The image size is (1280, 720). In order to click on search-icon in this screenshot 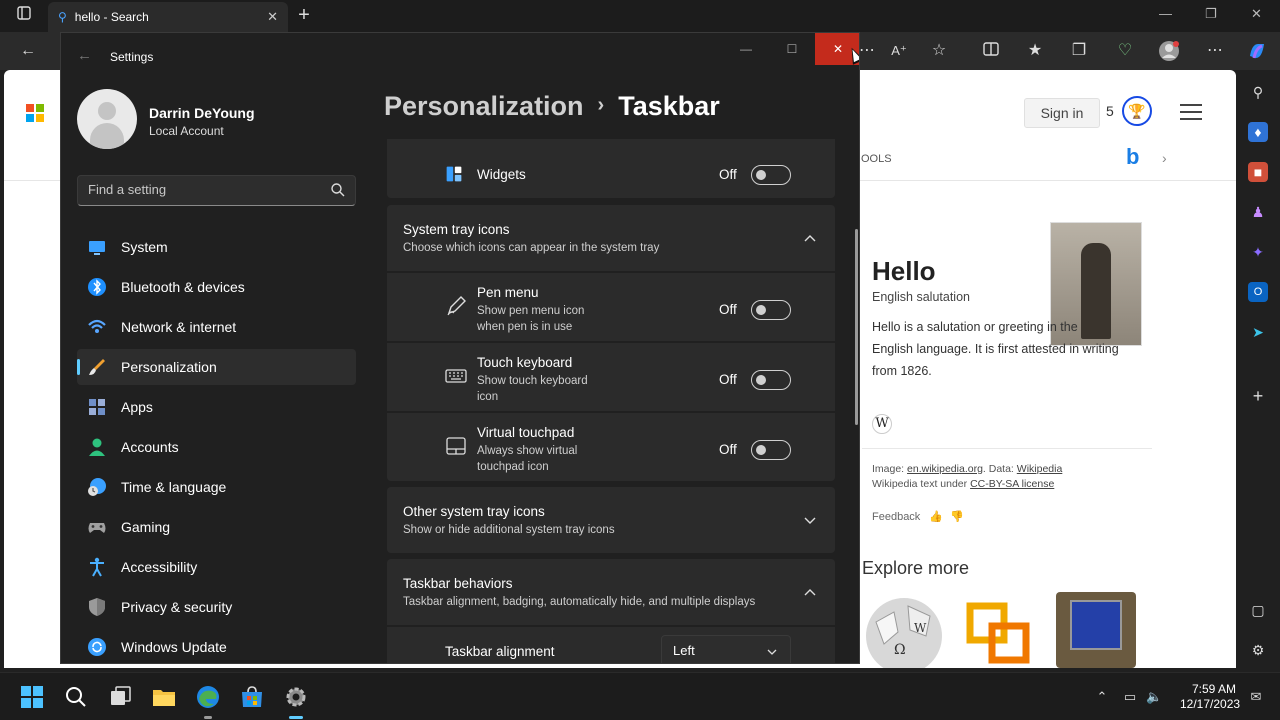, I will do `click(76, 697)`.